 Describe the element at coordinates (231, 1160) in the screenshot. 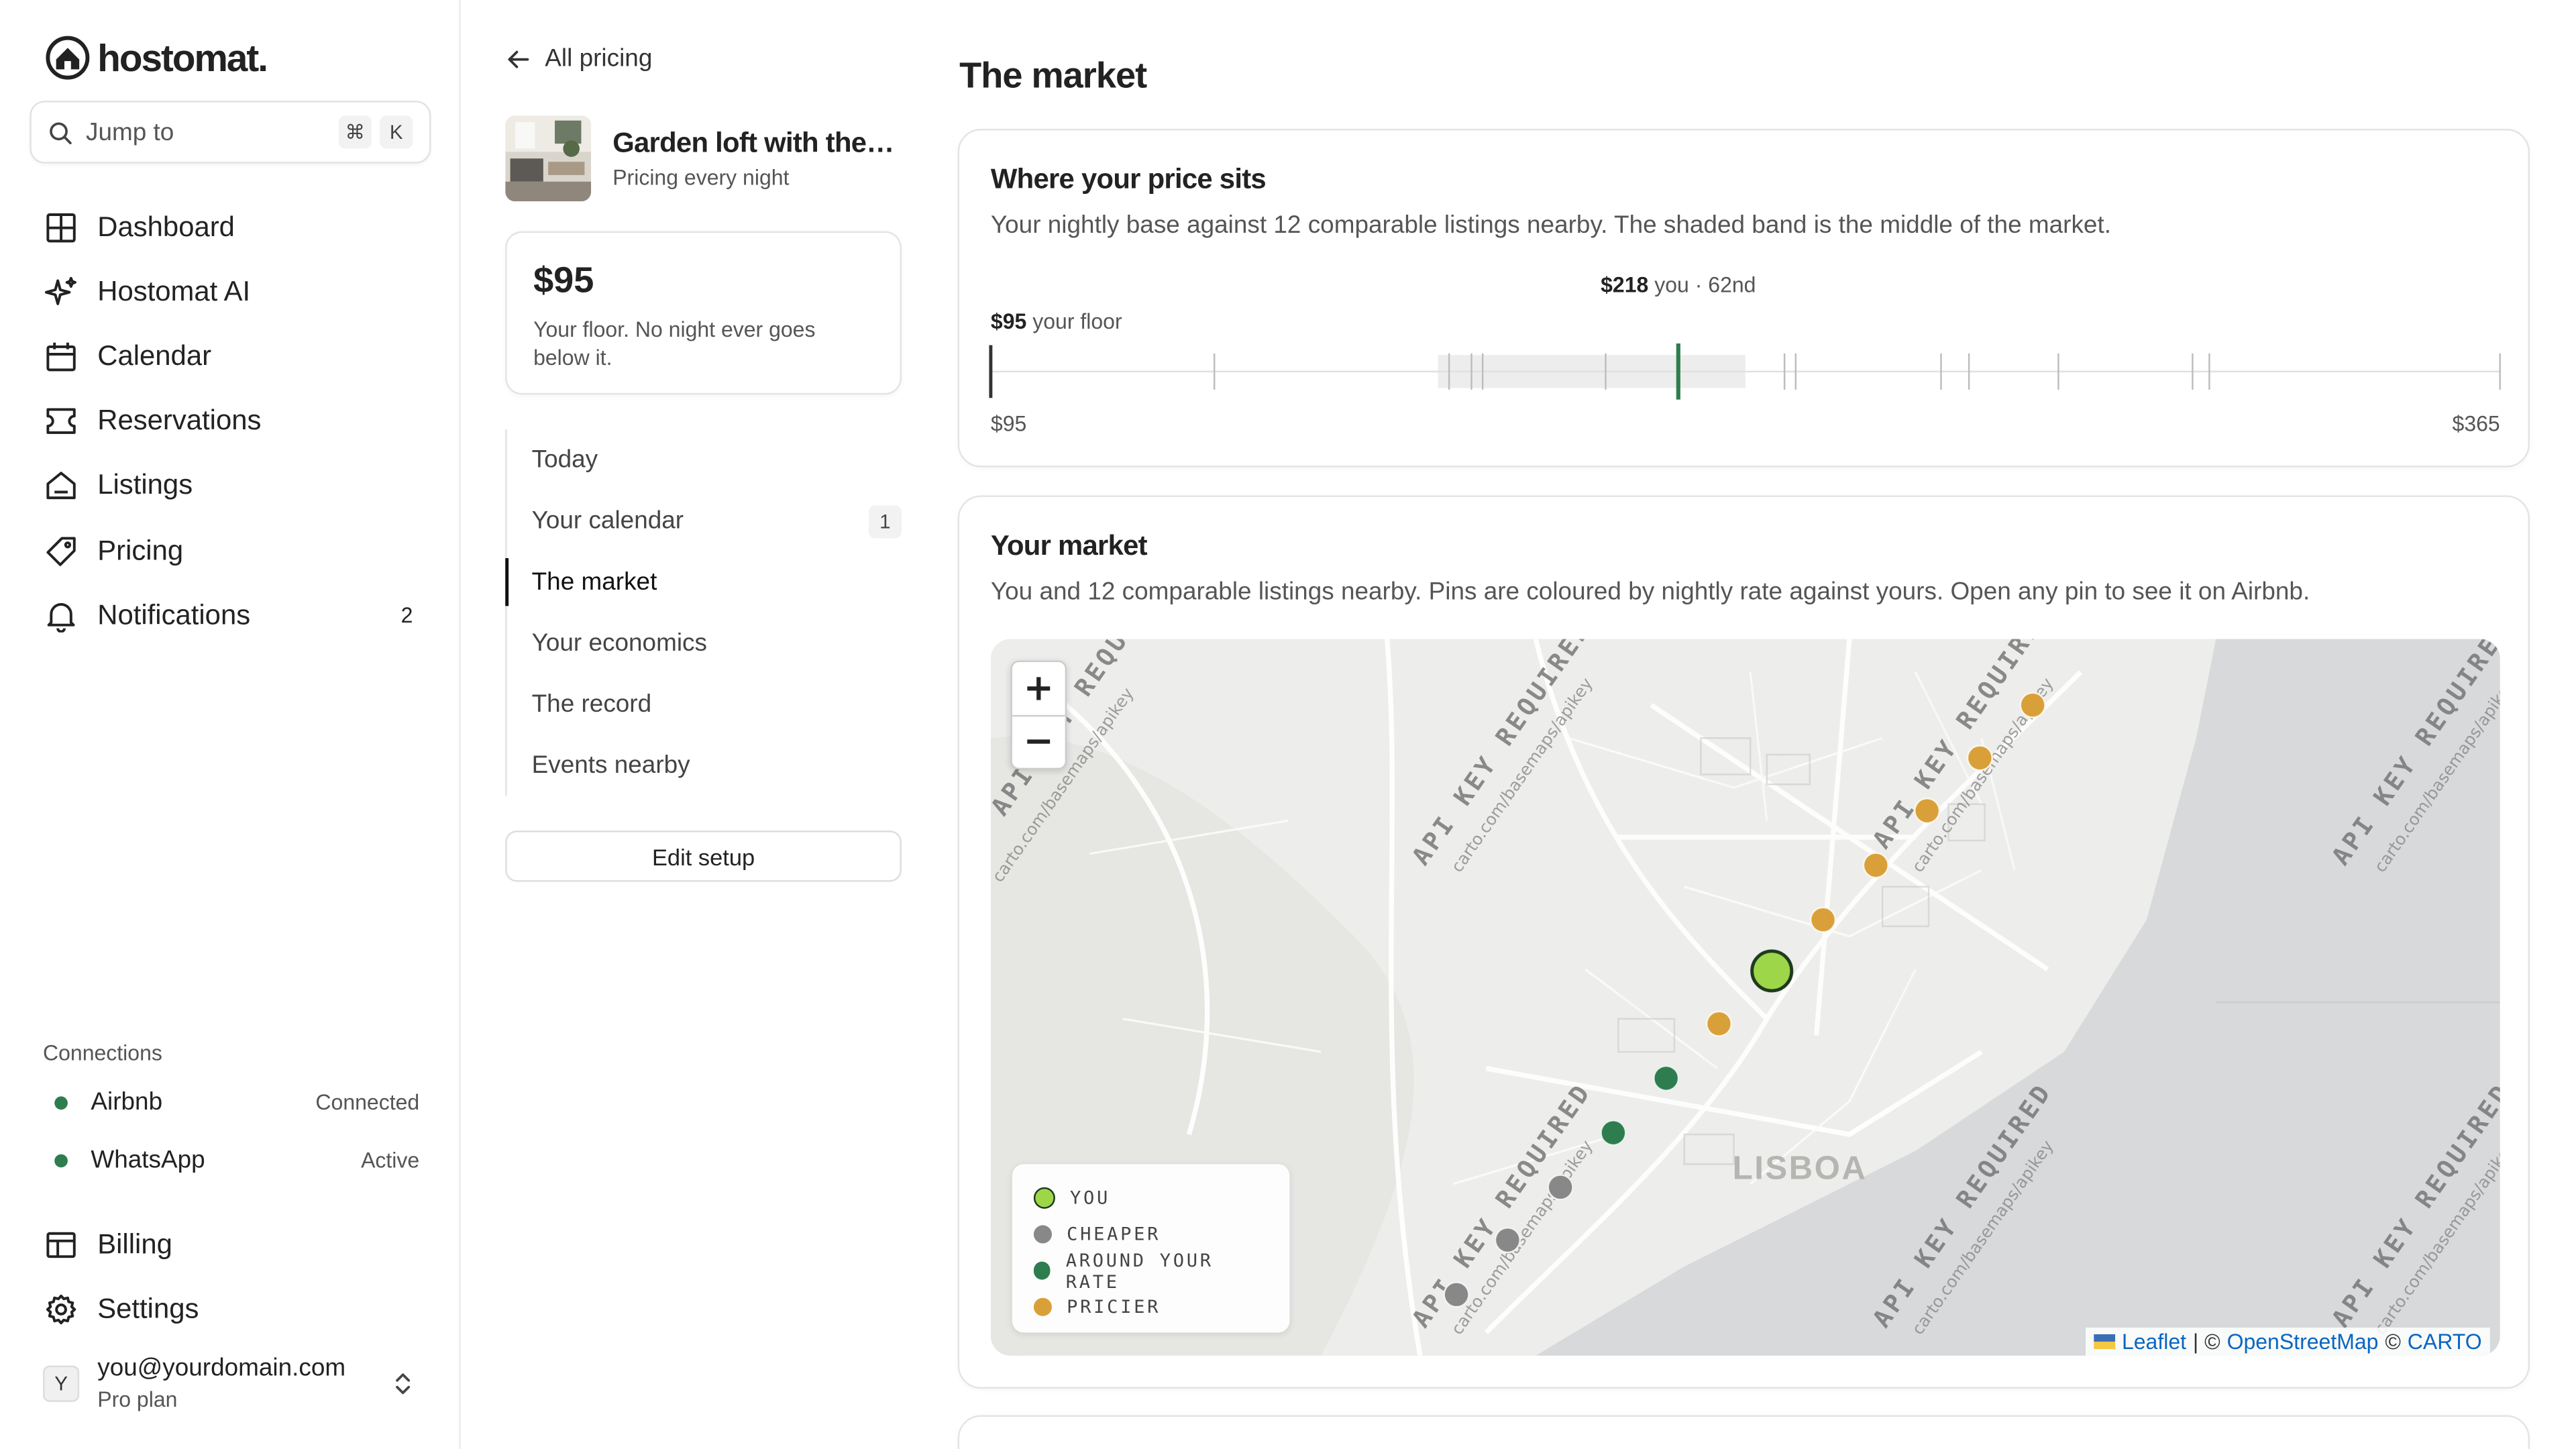

I see `connection-whatsapp: WhatsApp Active` at that location.